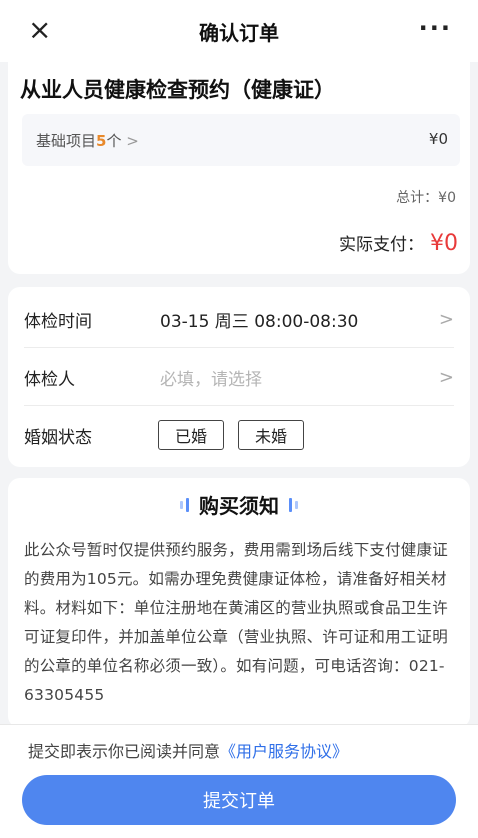  What do you see at coordinates (426, 198) in the screenshot?
I see `total-amount: 总计：¥0` at bounding box center [426, 198].